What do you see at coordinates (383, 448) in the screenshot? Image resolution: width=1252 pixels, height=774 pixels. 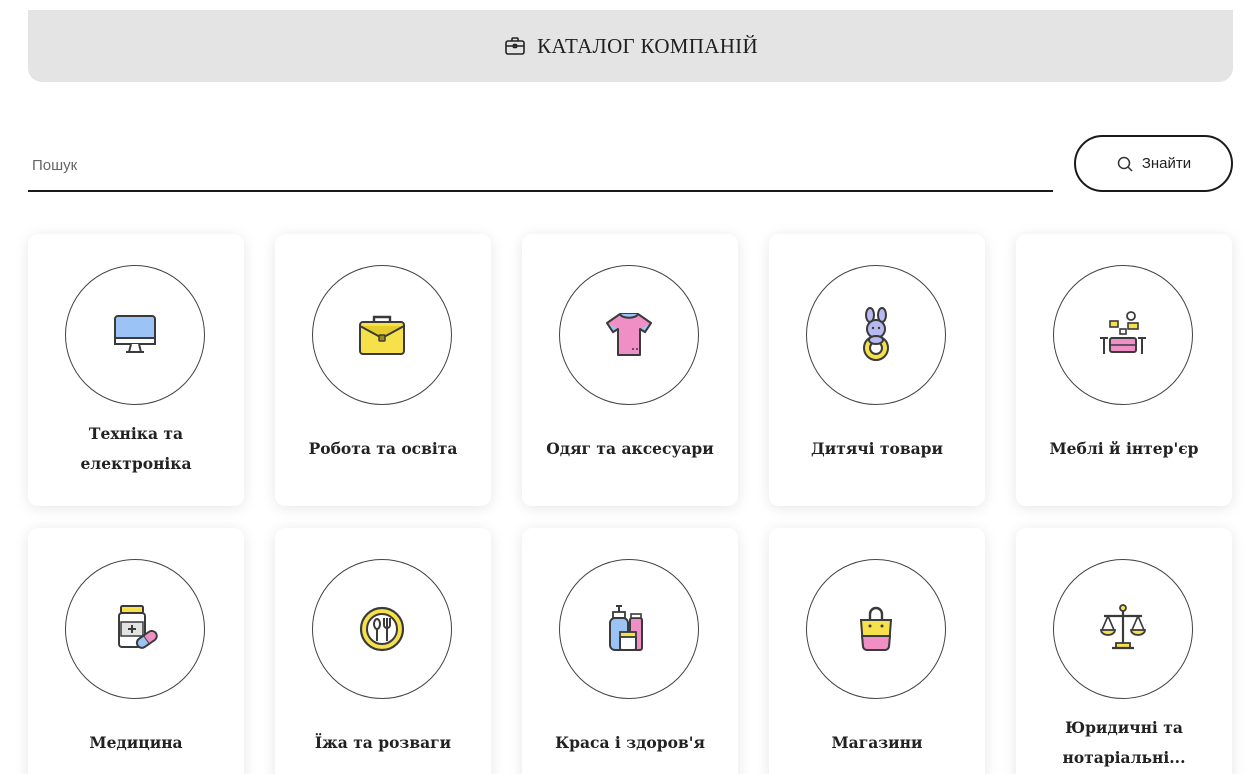 I see `category-label: Робота та освіта` at bounding box center [383, 448].